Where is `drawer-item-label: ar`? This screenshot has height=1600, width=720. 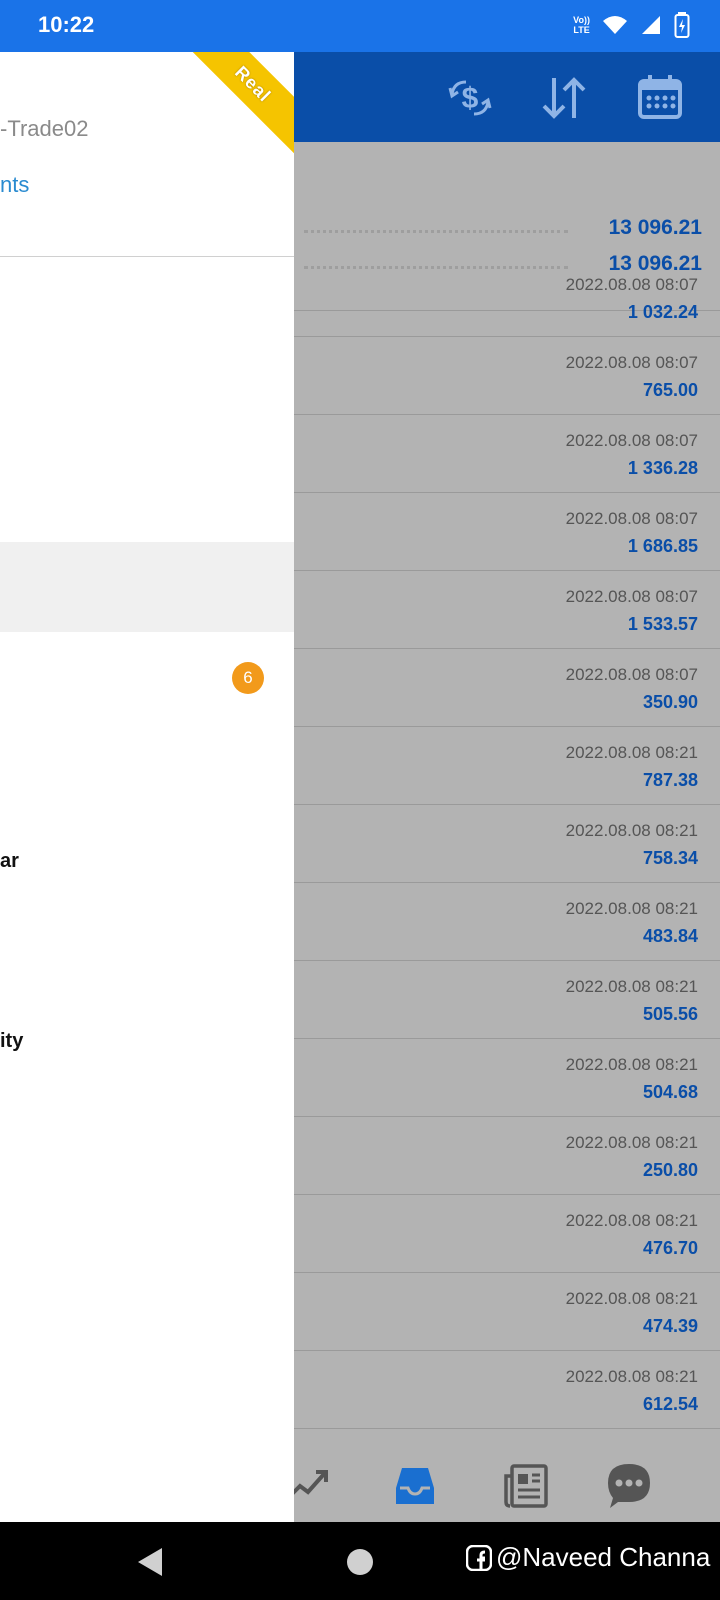 drawer-item-label: ar is located at coordinates (9, 861).